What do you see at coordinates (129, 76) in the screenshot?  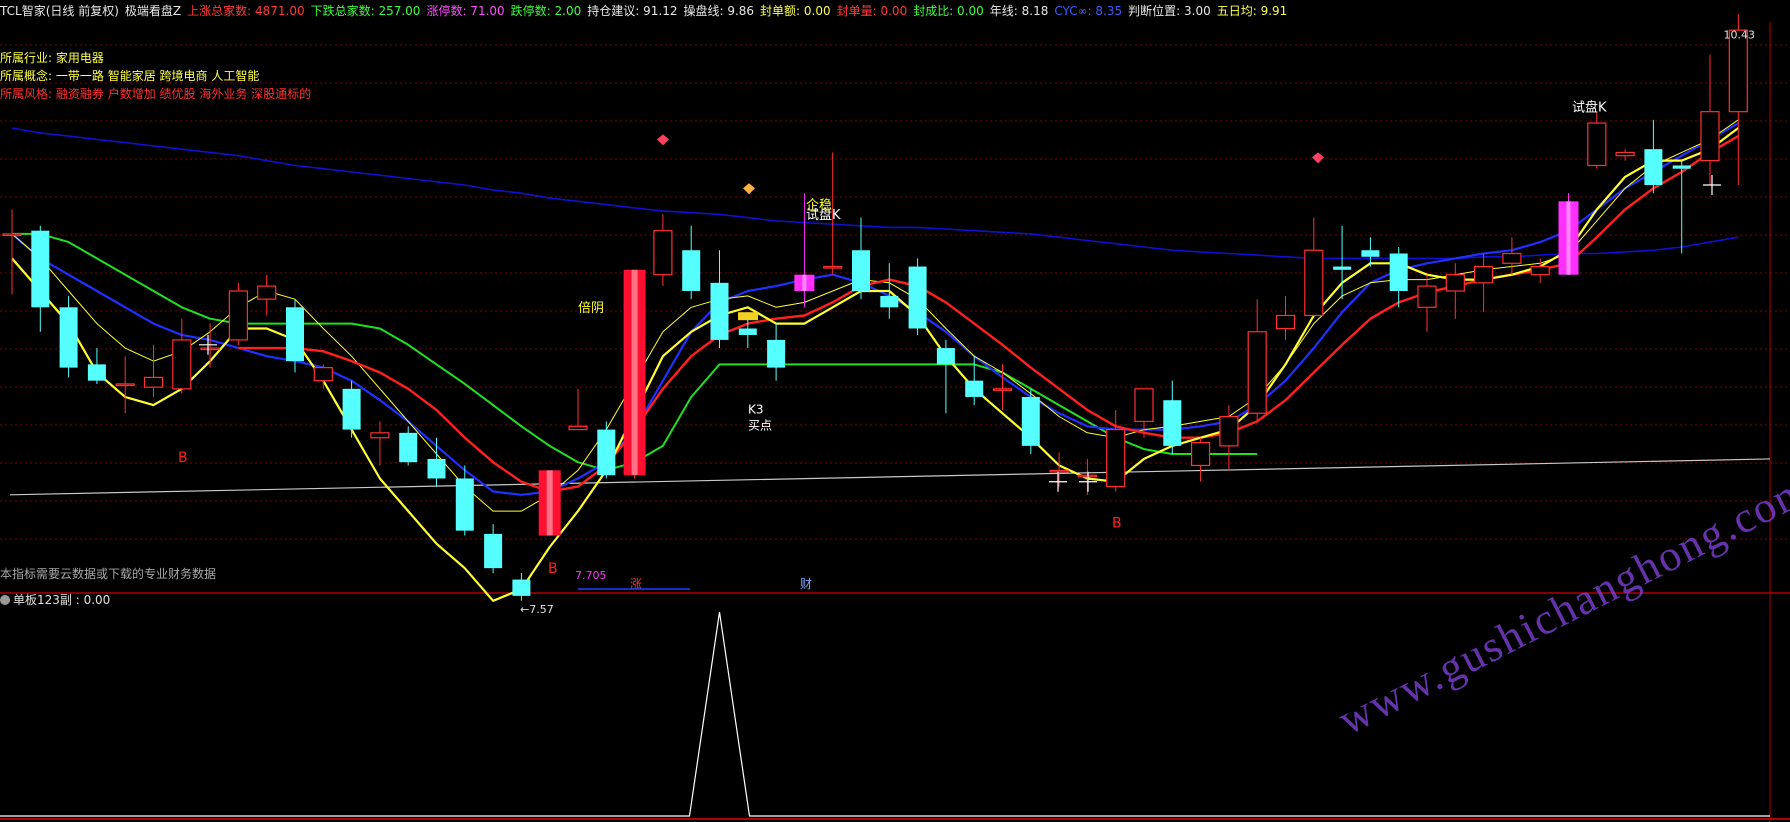 I see `concept-row: 所属概念: 一带一路 智能家居 跨境电商 人工智能` at bounding box center [129, 76].